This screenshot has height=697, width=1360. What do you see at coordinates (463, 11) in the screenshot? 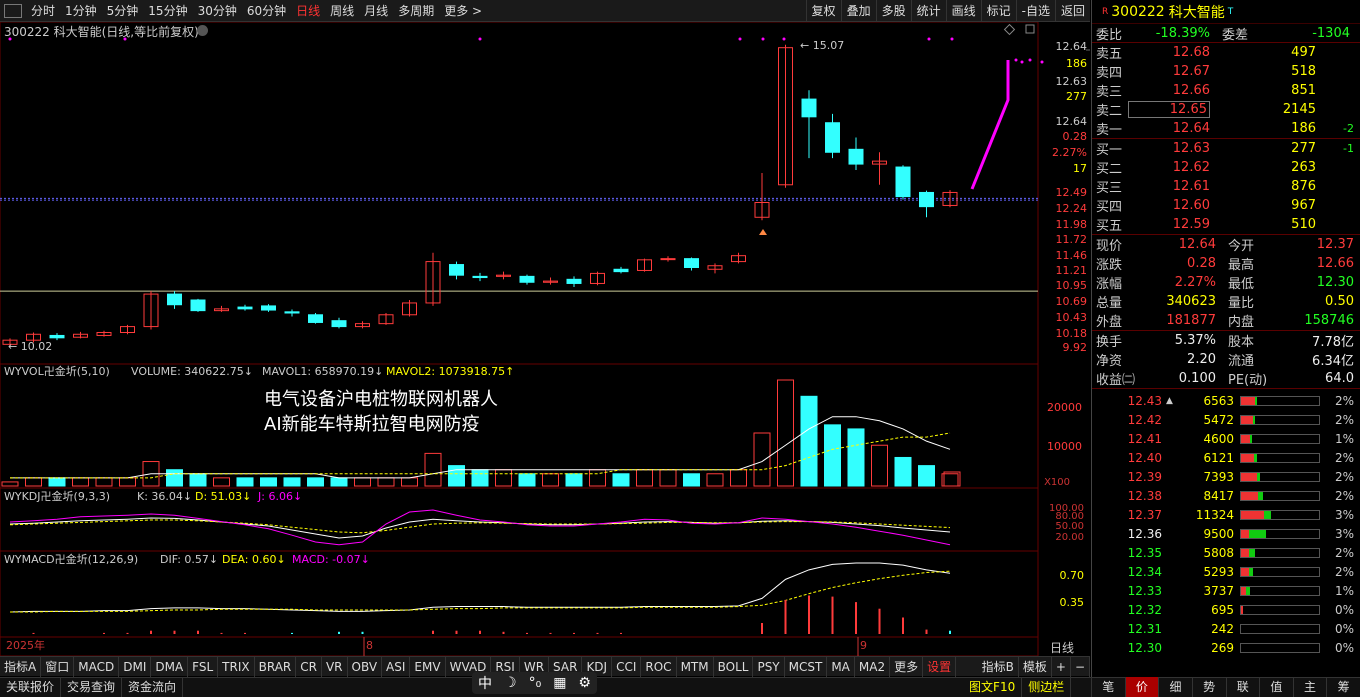
I see `period-tab-10: 更多 >` at bounding box center [463, 11].